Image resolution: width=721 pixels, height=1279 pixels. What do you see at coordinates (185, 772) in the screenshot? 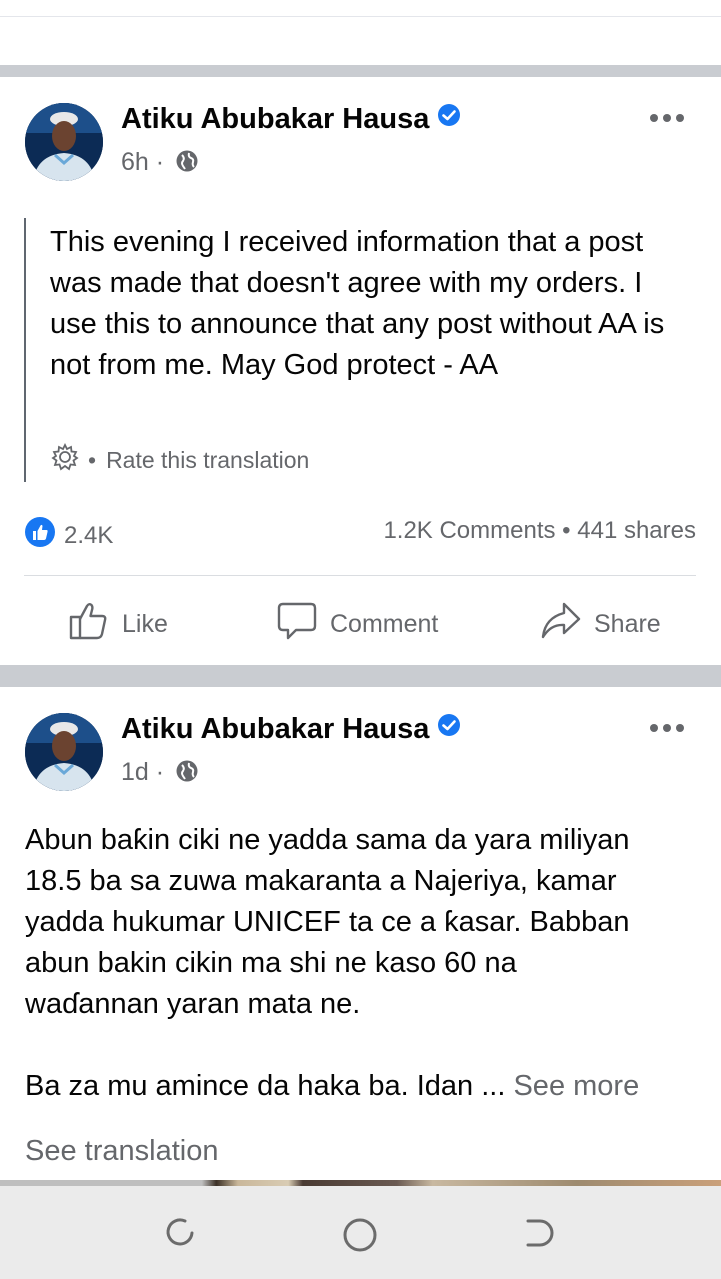
I see `globe-icon` at bounding box center [185, 772].